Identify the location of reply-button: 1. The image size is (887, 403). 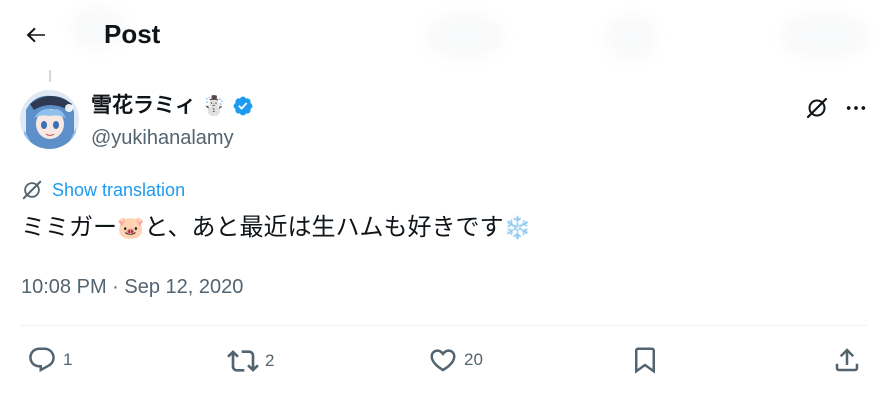
(49, 360).